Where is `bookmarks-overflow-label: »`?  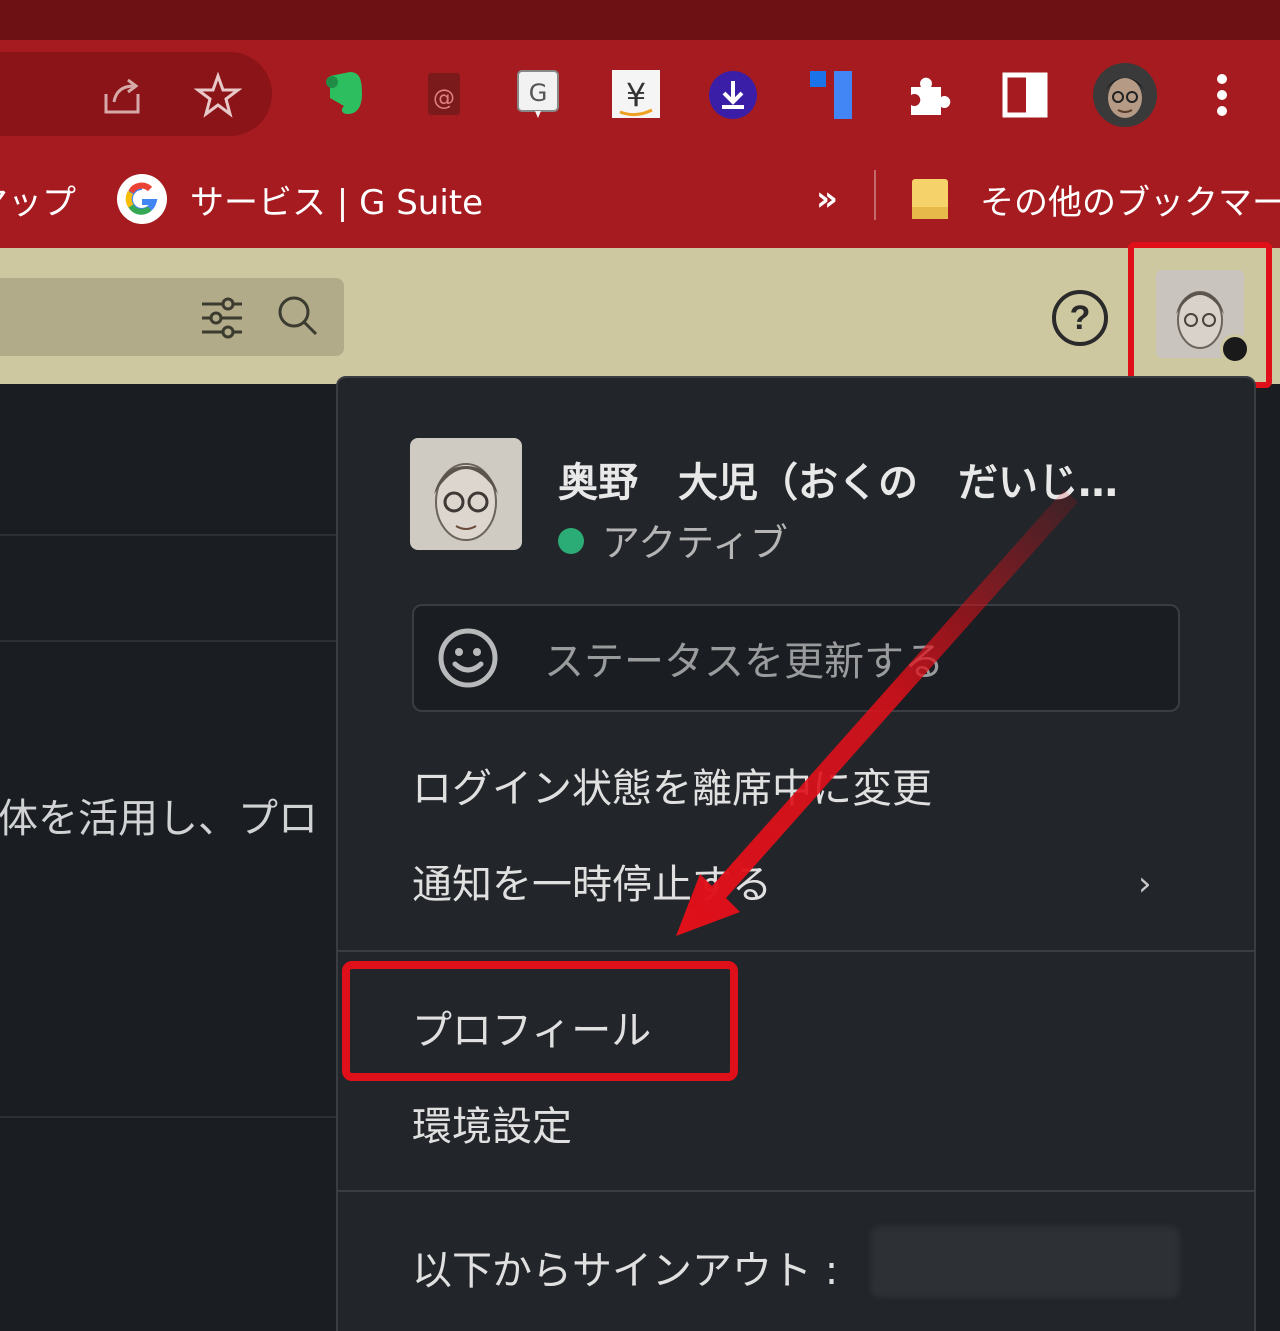
bookmarks-overflow-label: » is located at coordinates (827, 199).